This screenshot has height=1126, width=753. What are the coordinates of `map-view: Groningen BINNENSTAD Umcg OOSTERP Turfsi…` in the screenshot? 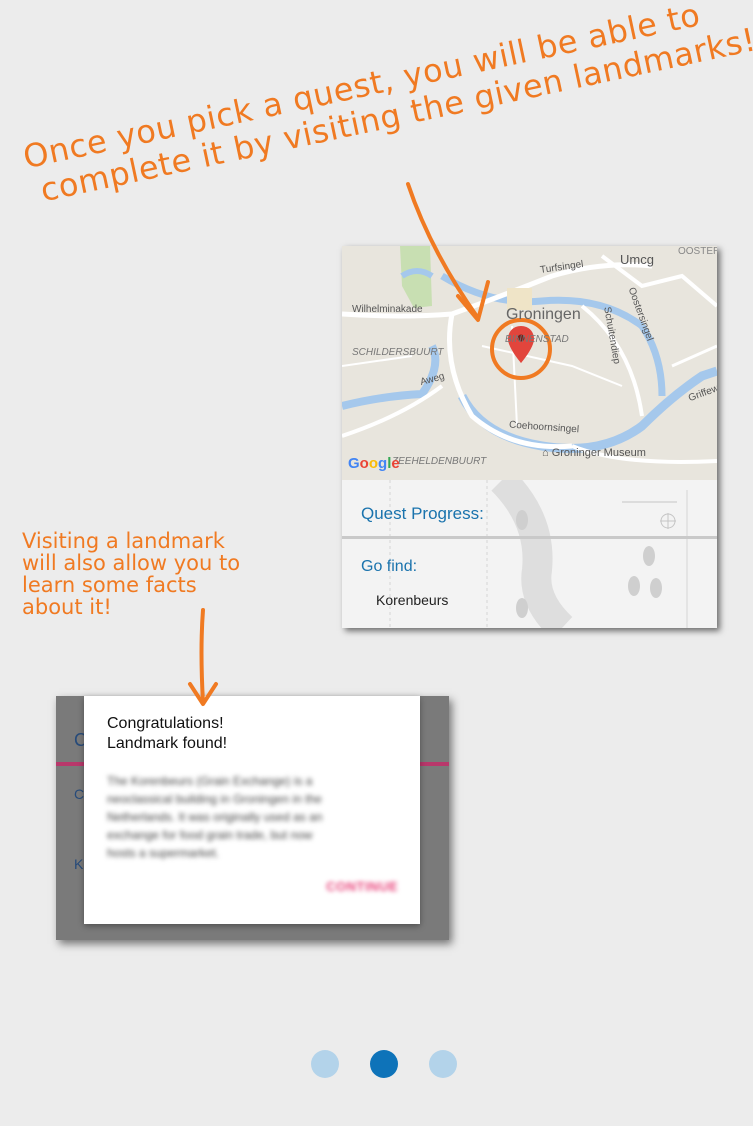 It's located at (529, 363).